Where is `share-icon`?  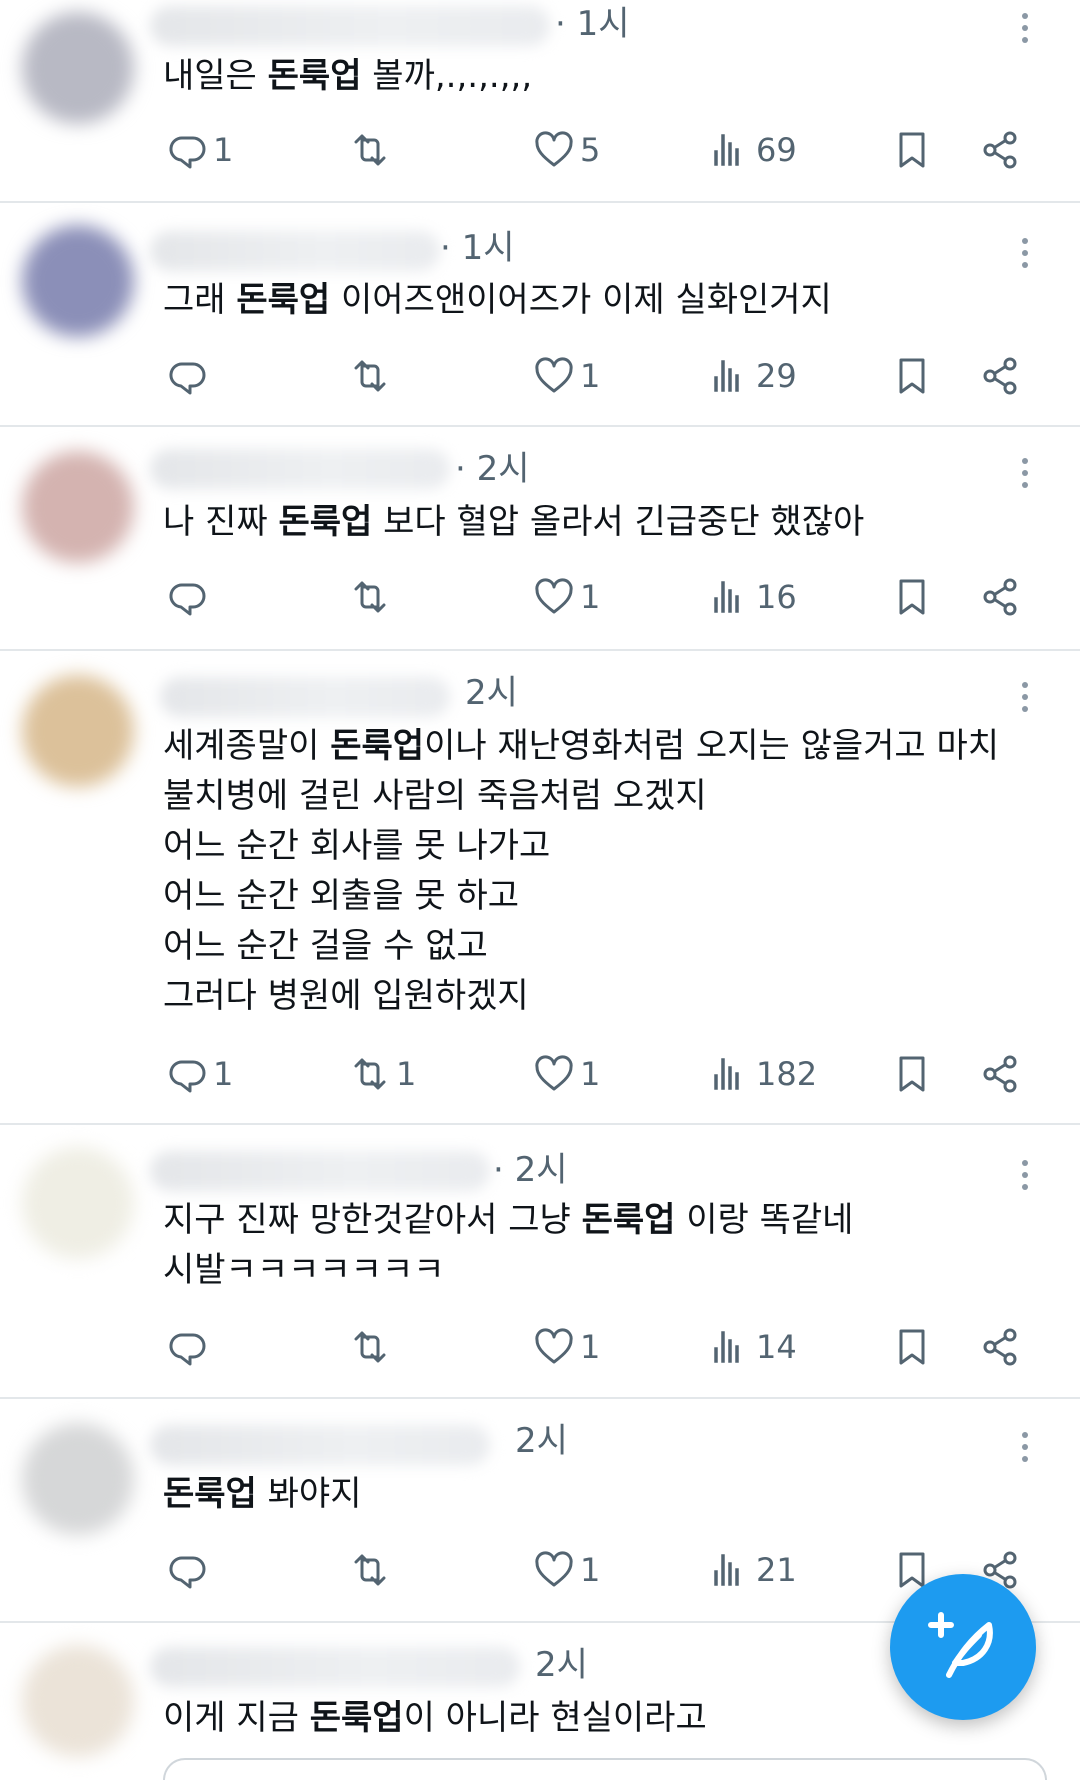 share-icon is located at coordinates (1000, 597).